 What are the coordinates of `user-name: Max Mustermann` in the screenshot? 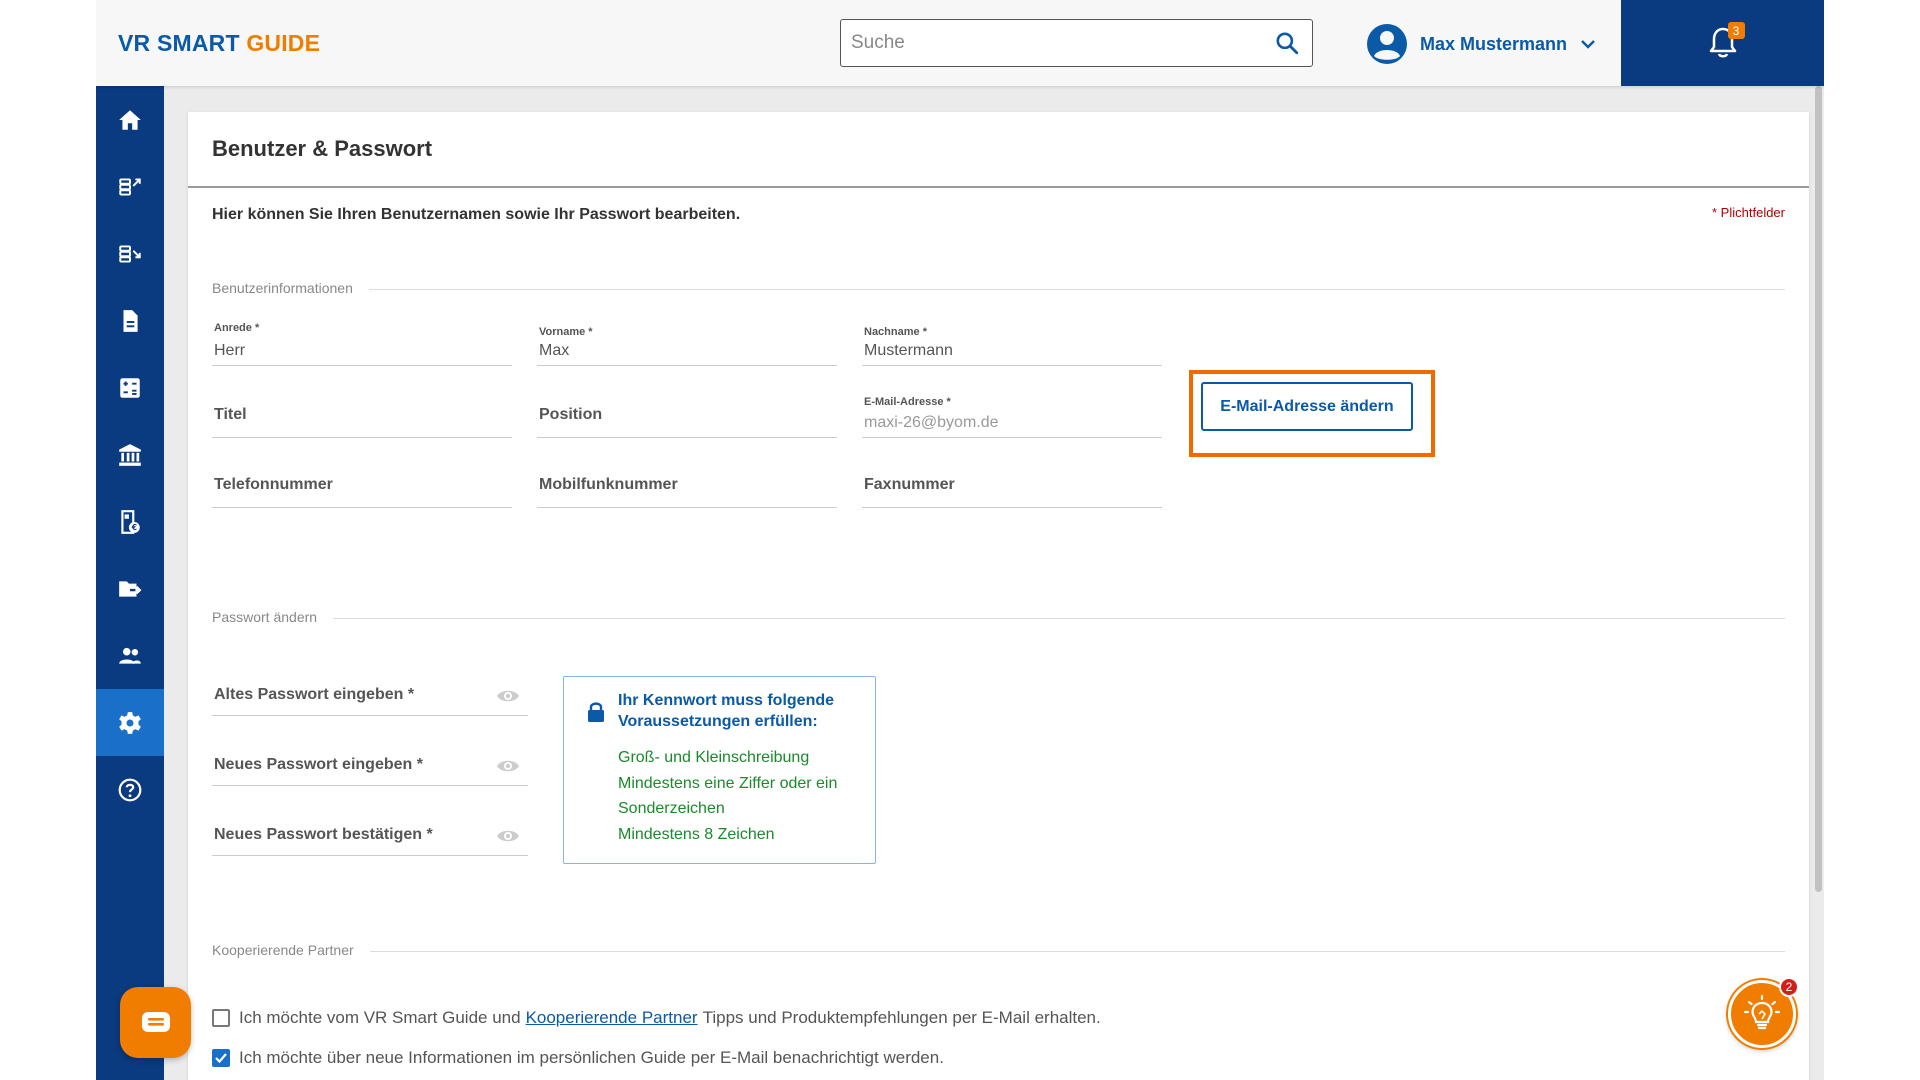 It's located at (1494, 43).